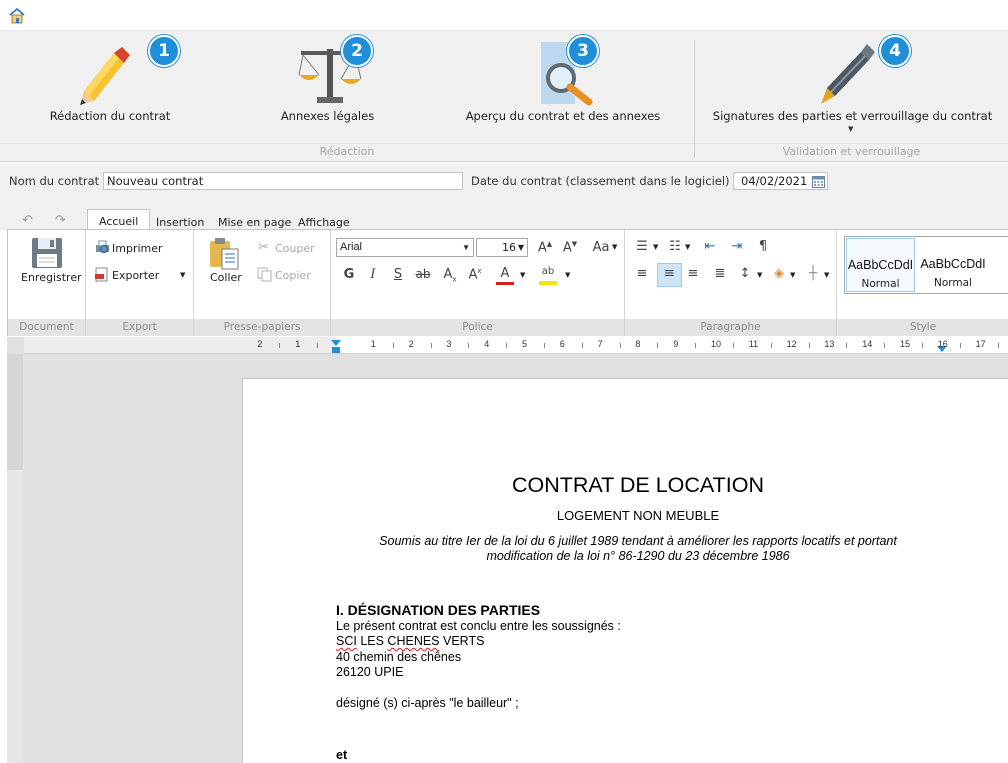 This screenshot has width=1008, height=763. What do you see at coordinates (669, 275) in the screenshot?
I see `align-center-icon: ≡` at bounding box center [669, 275].